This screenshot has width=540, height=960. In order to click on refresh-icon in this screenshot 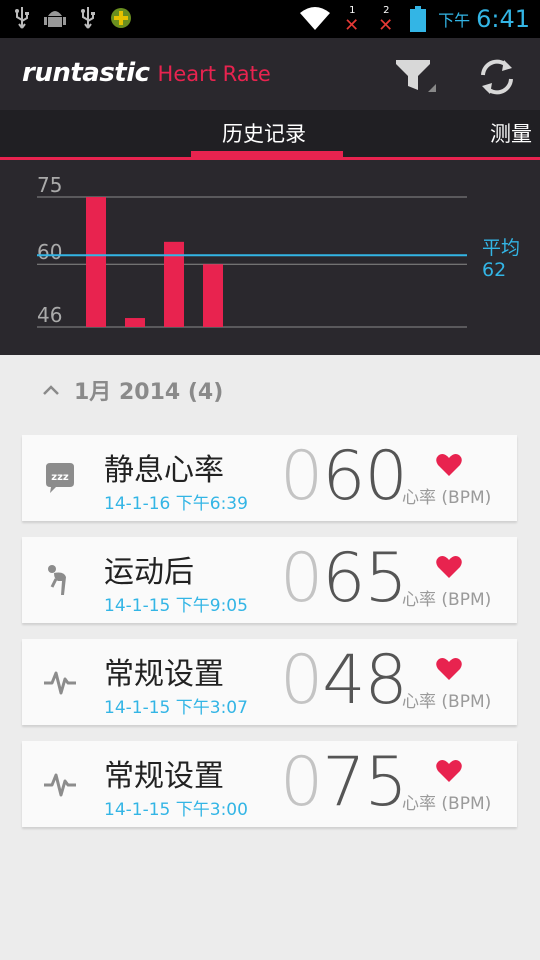, I will do `click(497, 77)`.